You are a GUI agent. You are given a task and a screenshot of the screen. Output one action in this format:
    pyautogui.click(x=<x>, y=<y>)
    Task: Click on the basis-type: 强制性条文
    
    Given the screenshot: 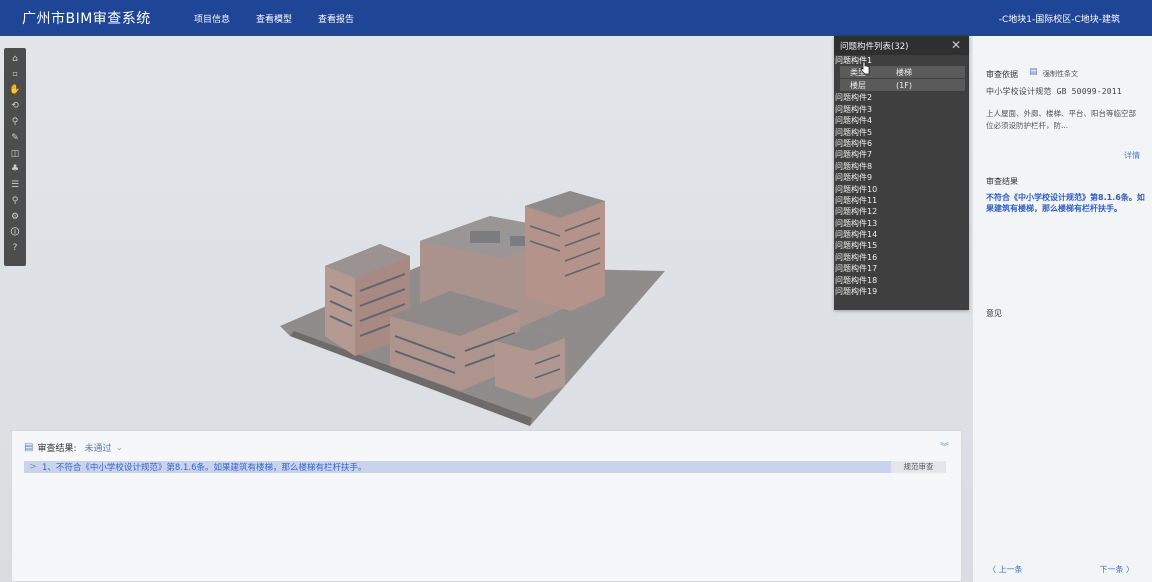 What is the action you would take?
    pyautogui.click(x=1060, y=74)
    